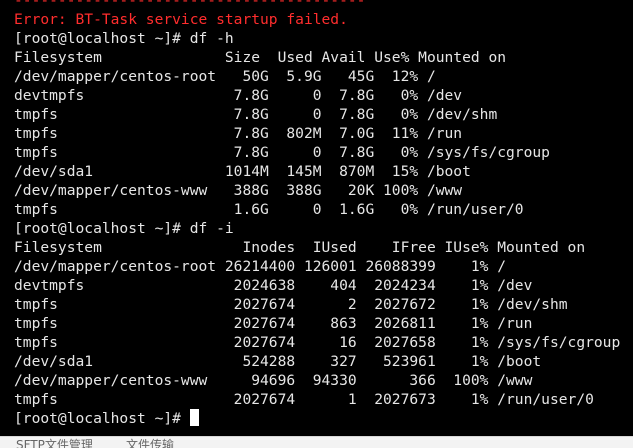 The height and width of the screenshot is (448, 633). Describe the element at coordinates (317, 418) in the screenshot. I see `terminal-prompt-line: [root@localhost ~]#` at that location.